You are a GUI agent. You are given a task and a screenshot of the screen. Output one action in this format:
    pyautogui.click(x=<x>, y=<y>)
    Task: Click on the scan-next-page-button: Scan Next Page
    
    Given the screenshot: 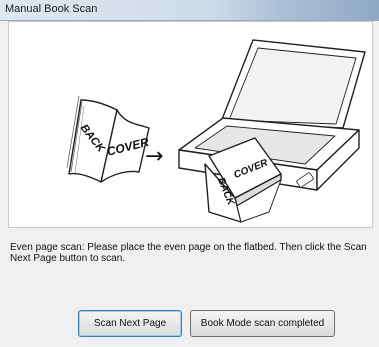 What is the action you would take?
    pyautogui.click(x=130, y=323)
    